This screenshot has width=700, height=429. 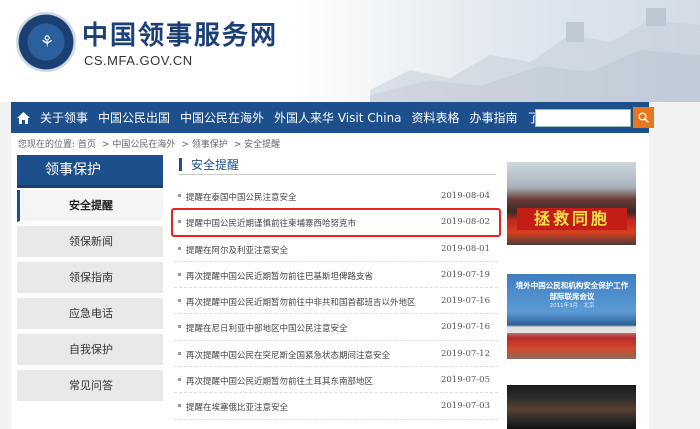 I want to click on sidebar-item-emergency-phone: 应急电话, so click(x=90, y=314).